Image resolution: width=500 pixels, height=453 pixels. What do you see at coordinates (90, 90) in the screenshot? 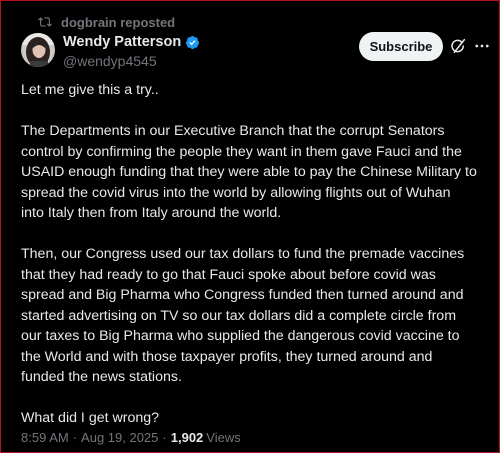
I see `tweet-line: Let me give this a try..` at bounding box center [90, 90].